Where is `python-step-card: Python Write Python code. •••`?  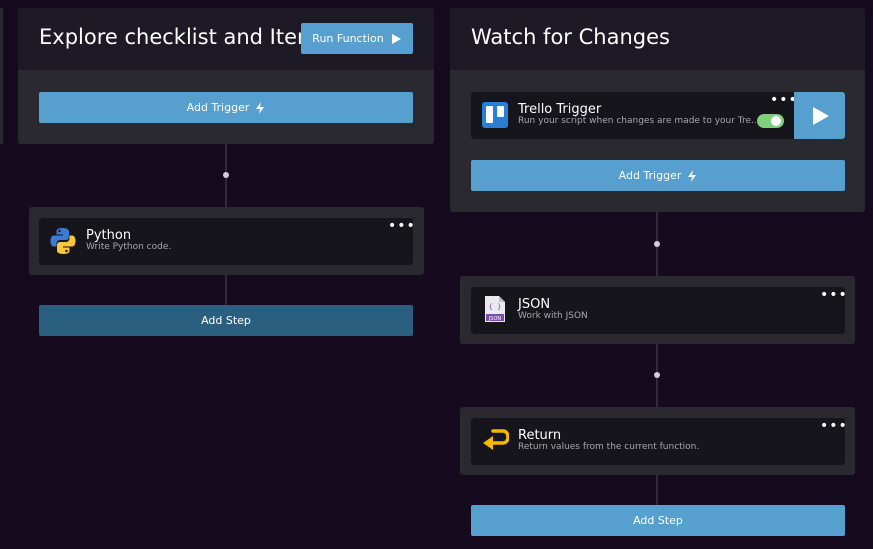 python-step-card: Python Write Python code. ••• is located at coordinates (227, 241).